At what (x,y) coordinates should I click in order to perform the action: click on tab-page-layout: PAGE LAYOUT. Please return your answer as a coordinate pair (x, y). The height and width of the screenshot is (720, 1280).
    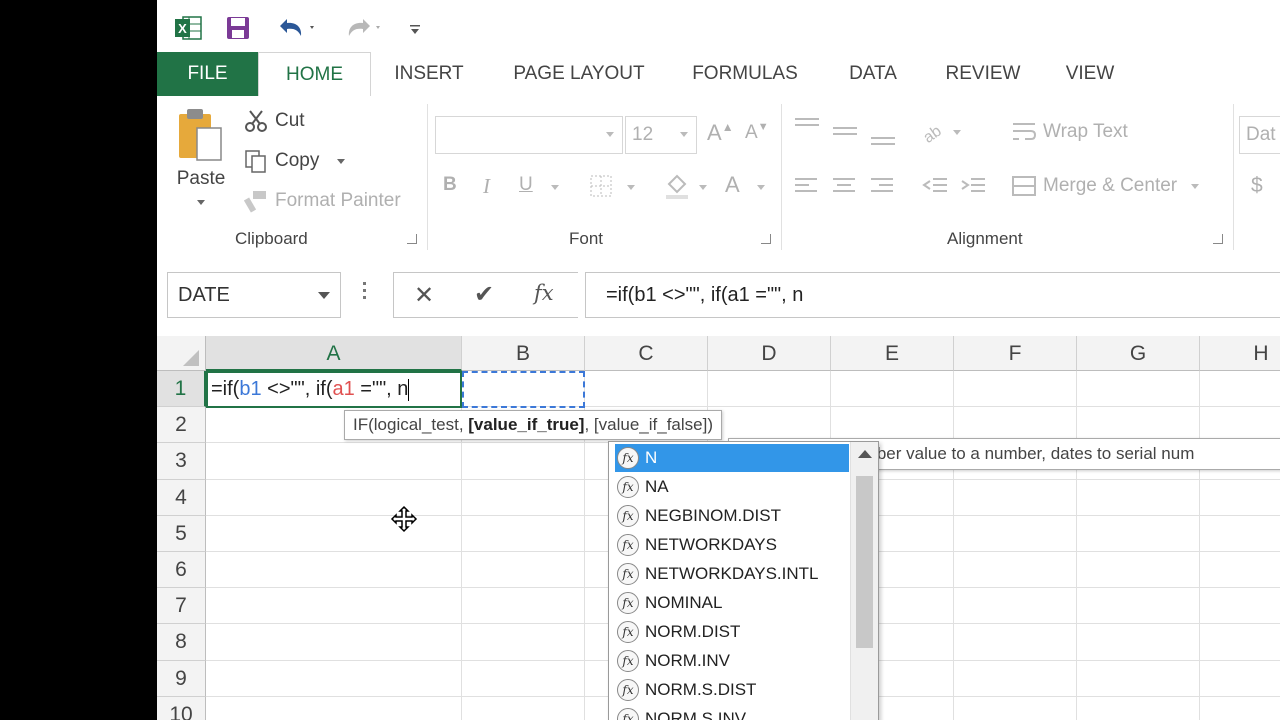
    Looking at the image, I should click on (579, 74).